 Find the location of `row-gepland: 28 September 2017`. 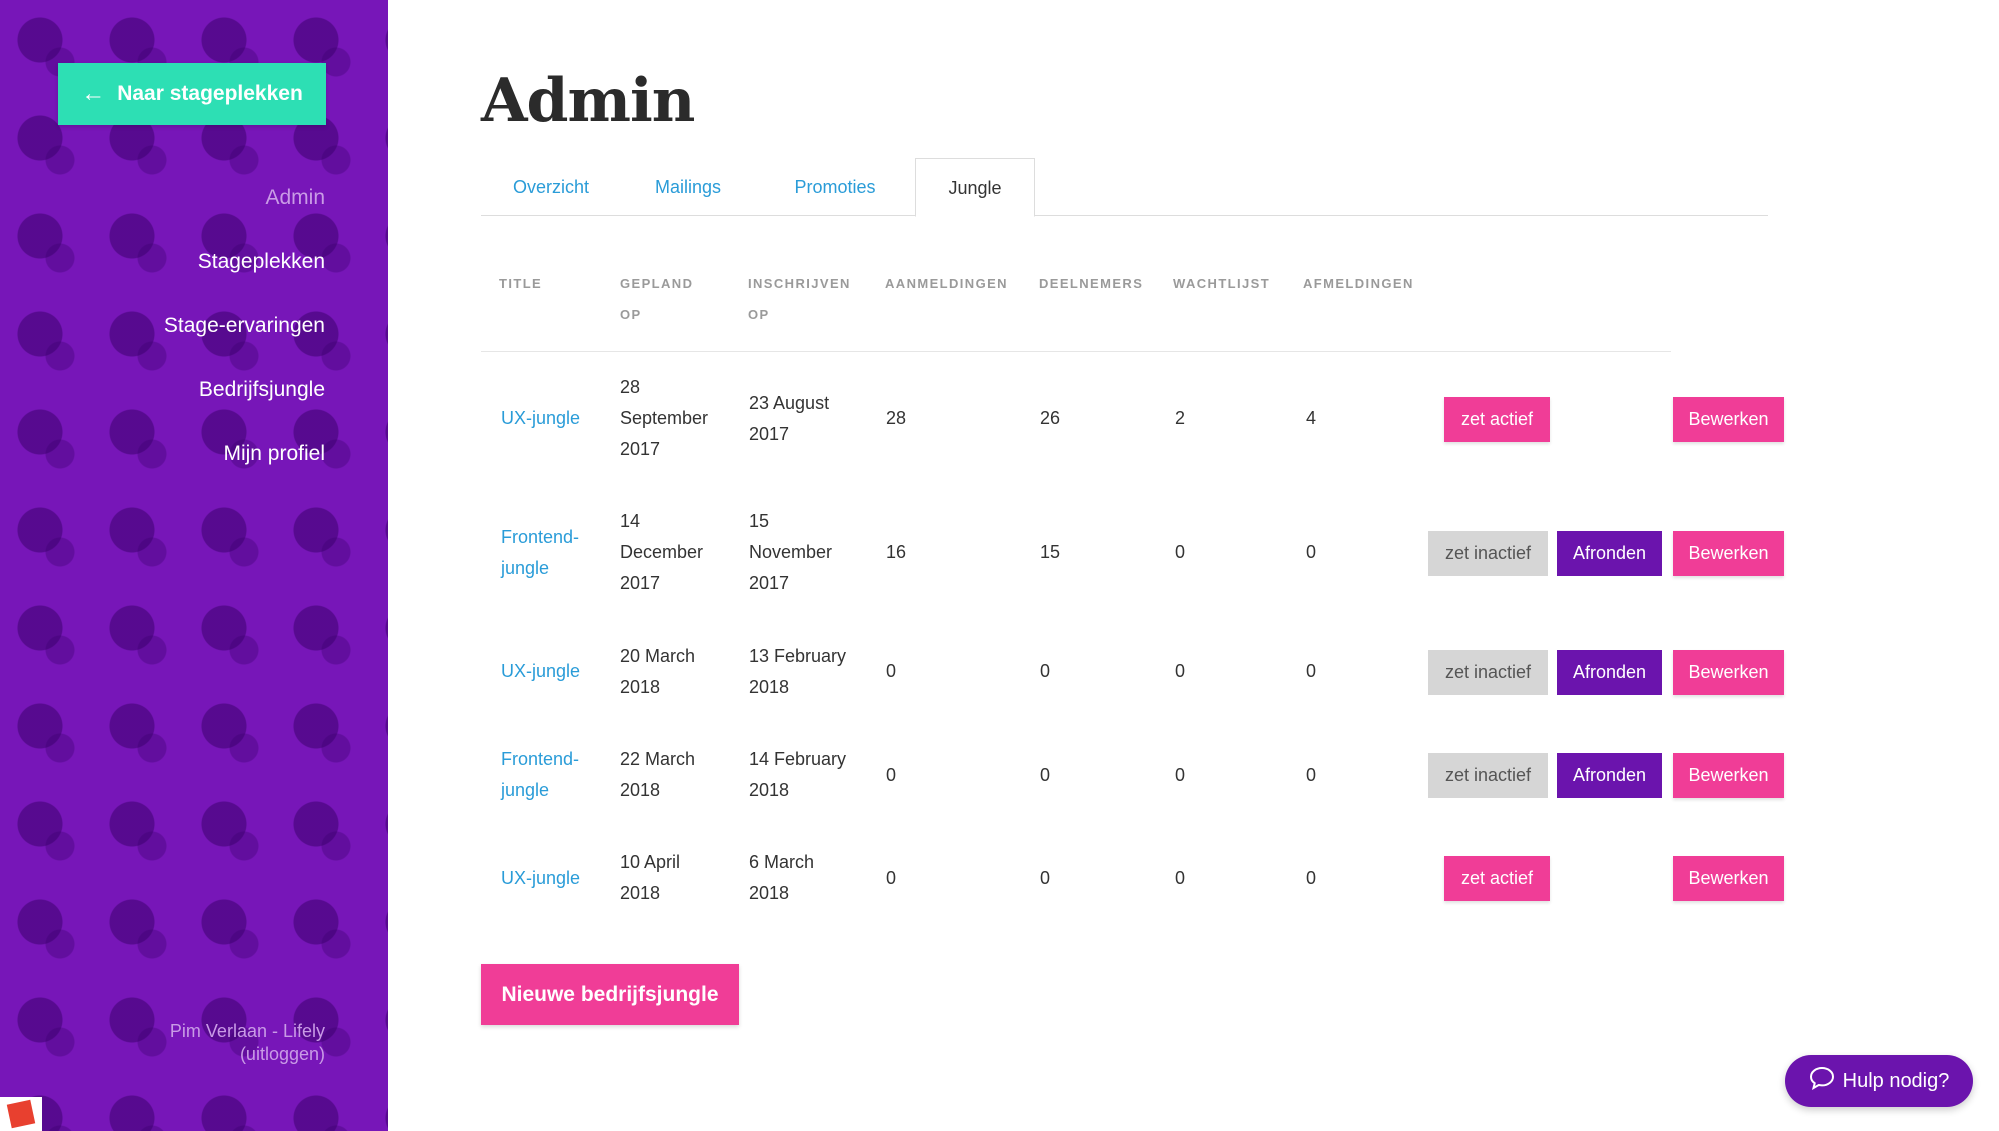

row-gepland: 28 September 2017 is located at coordinates (664, 418).